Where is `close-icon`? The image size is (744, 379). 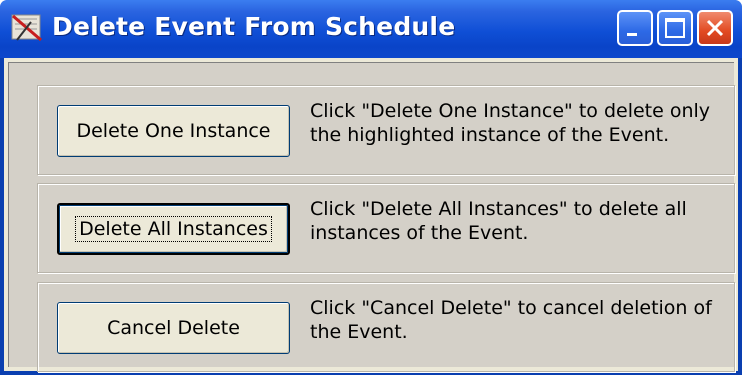
close-icon is located at coordinates (715, 28).